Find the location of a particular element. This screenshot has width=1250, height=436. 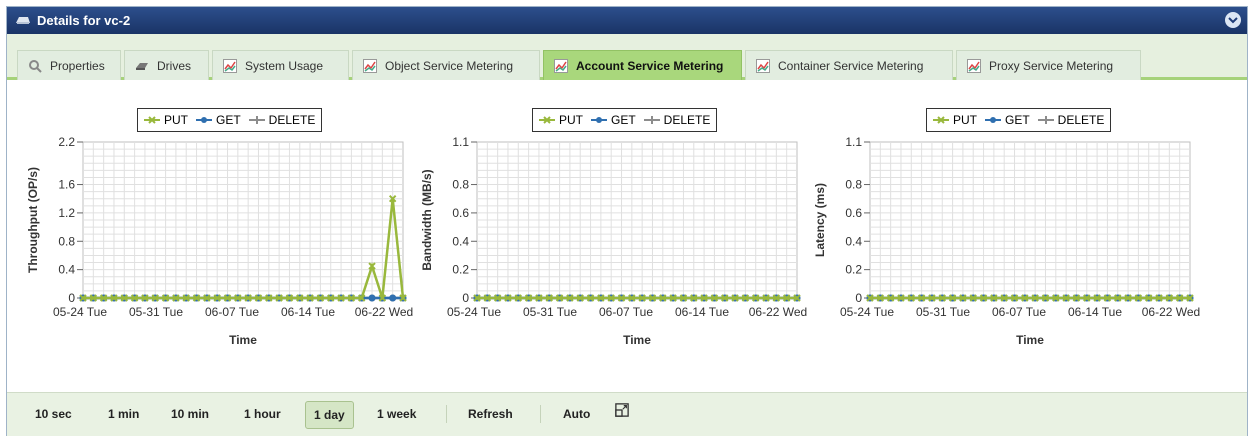

magnifier-icon is located at coordinates (35, 66).